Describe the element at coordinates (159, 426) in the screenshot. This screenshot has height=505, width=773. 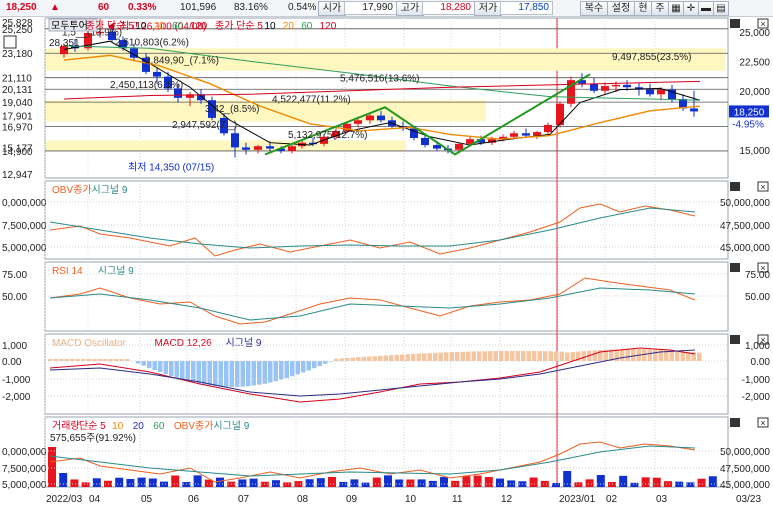
I see `vol-legend-item: 60` at that location.